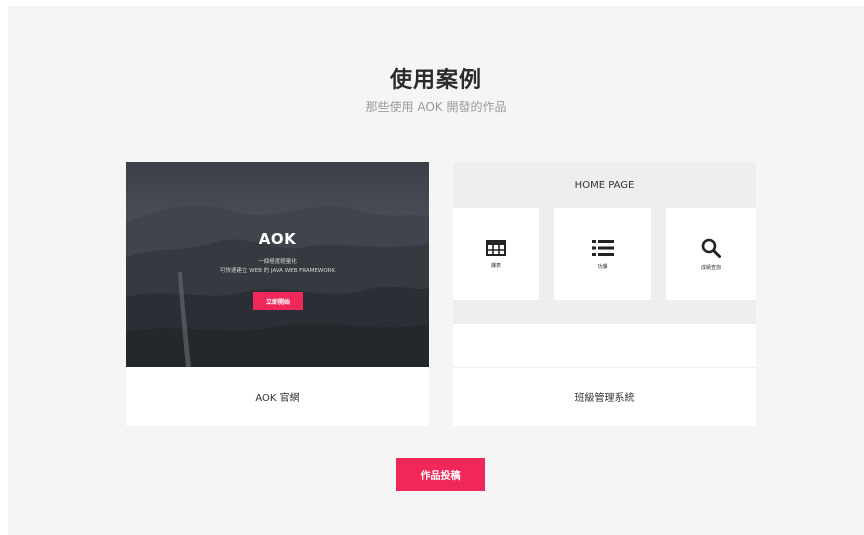  Describe the element at coordinates (277, 396) in the screenshot. I see `case-card-label: AOK 官網` at that location.